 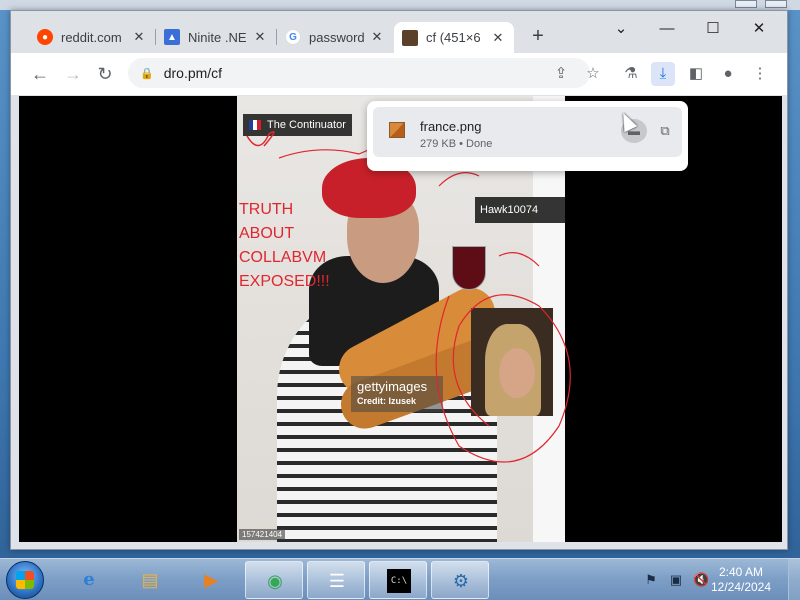 I want to click on profile-icon: ●, so click(x=728, y=74).